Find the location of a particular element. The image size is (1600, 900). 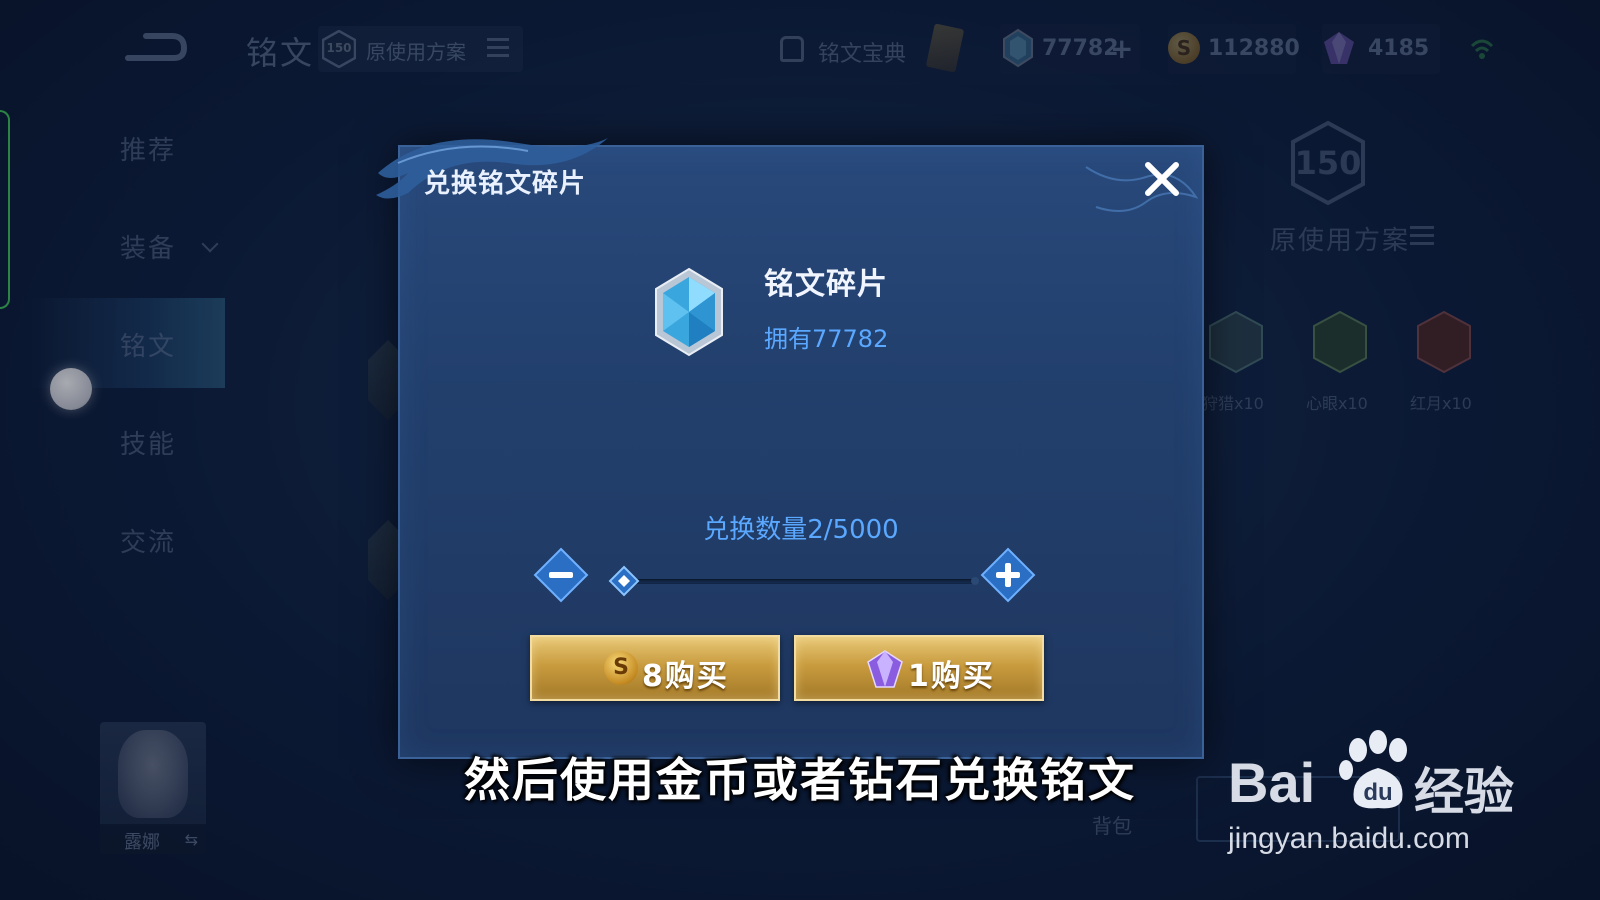

quantity-slider-track is located at coordinates (802, 581).